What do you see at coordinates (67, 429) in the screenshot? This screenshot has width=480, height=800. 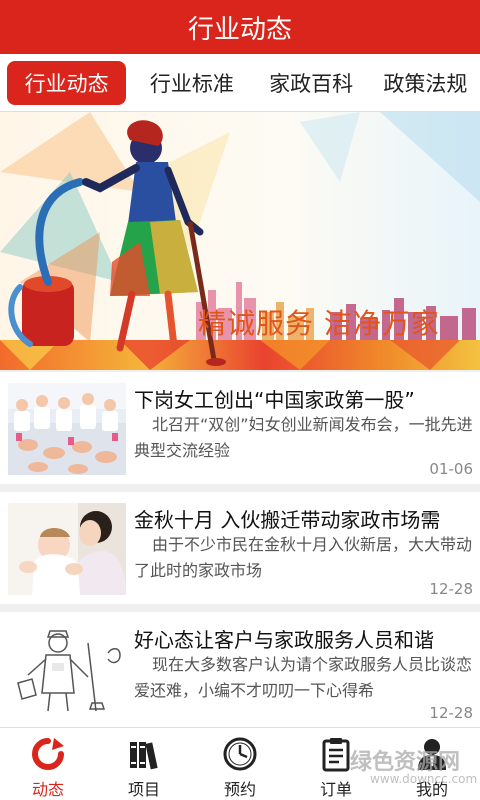 I see `news-thumbnail-training-class` at bounding box center [67, 429].